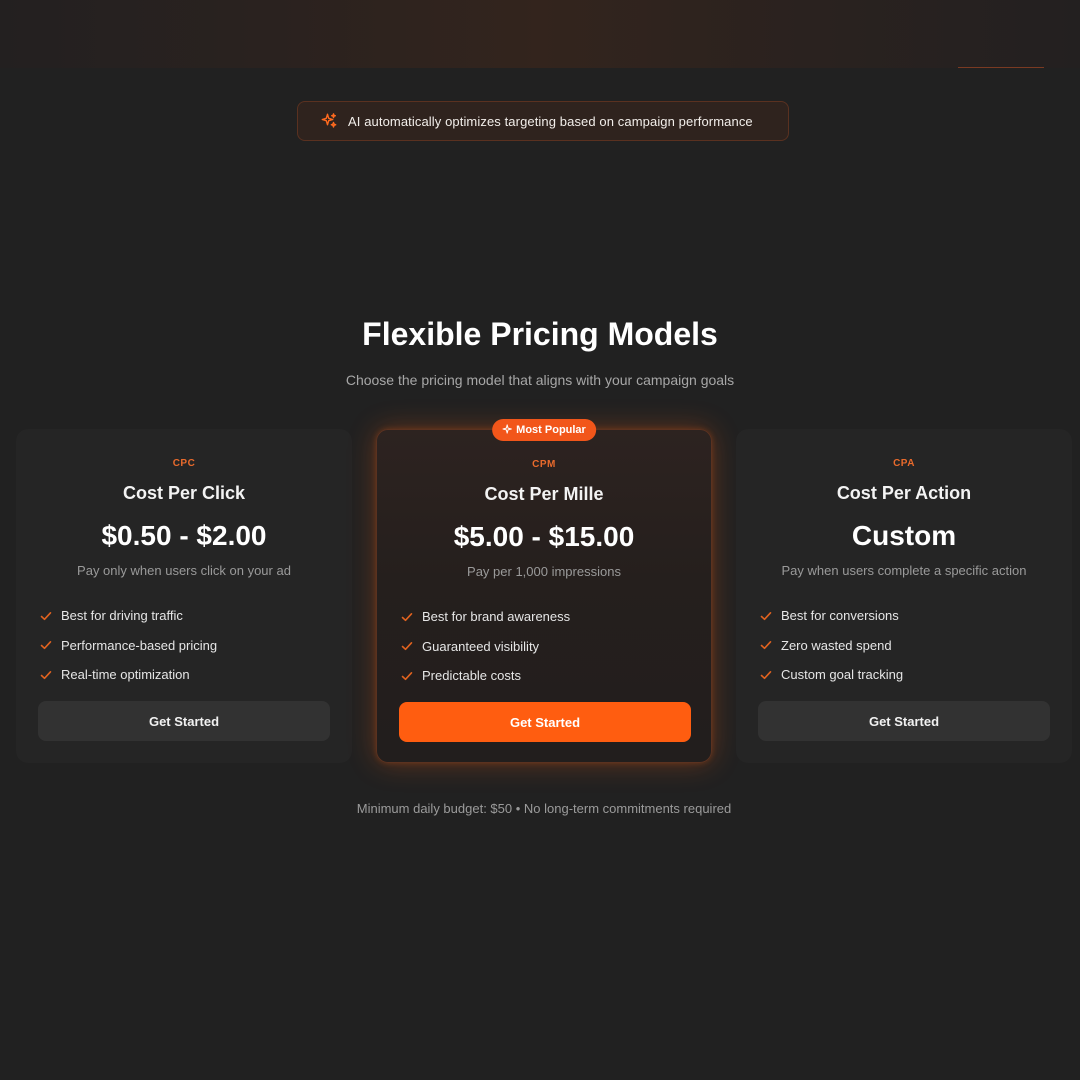 The image size is (1080, 1080). I want to click on plan-name: Cost Per Mille, so click(544, 494).